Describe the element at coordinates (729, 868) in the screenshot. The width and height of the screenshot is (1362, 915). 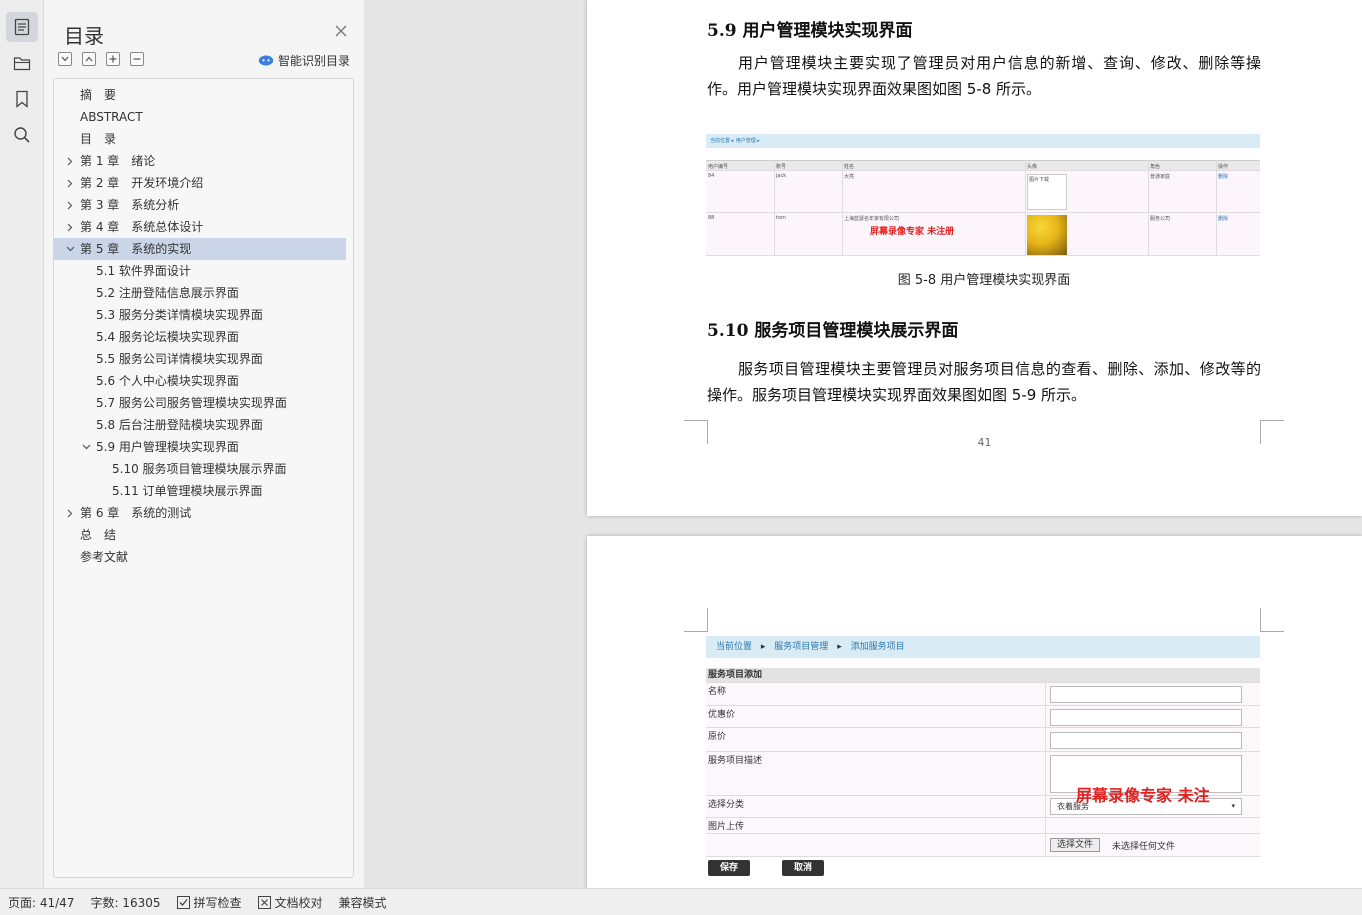
I see `save-button: 保存` at that location.